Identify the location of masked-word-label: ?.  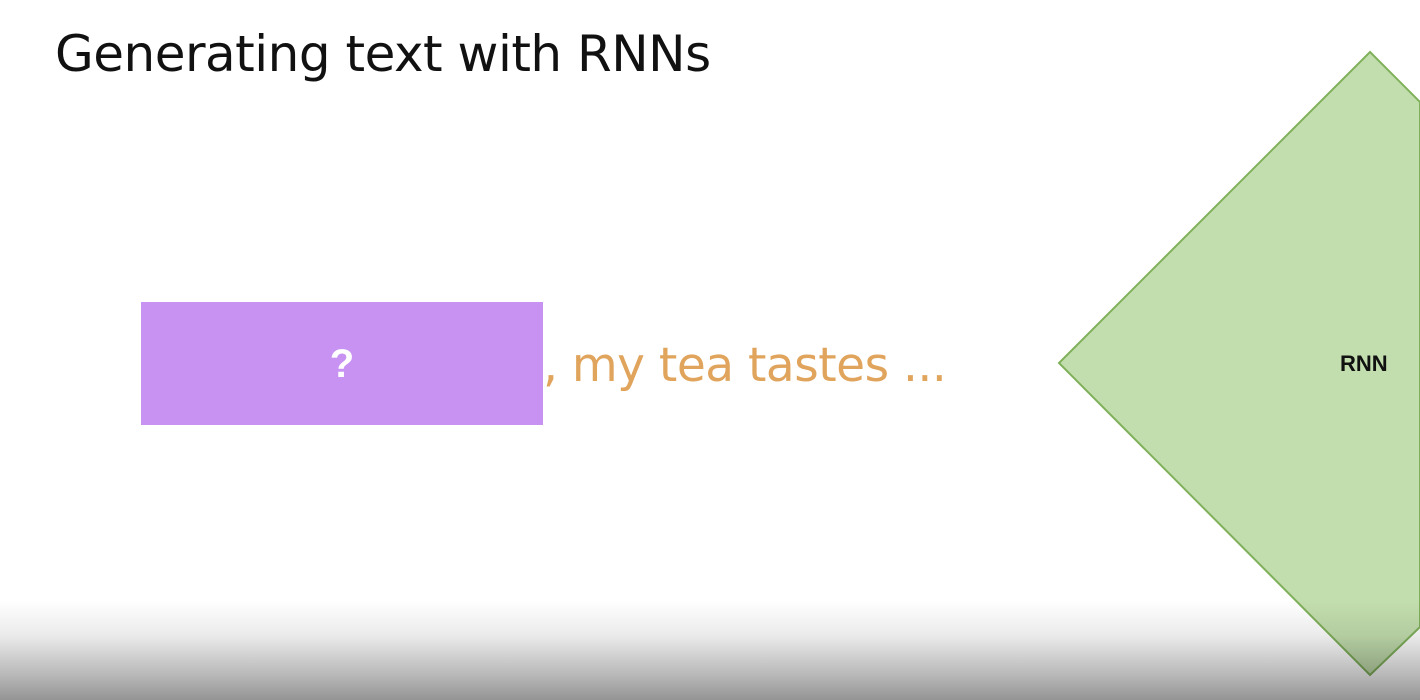
(342, 363).